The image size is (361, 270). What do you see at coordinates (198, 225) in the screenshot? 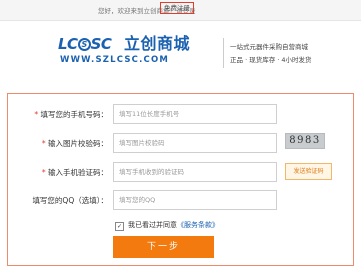
I see `terms-link: 《服务条款》` at bounding box center [198, 225].